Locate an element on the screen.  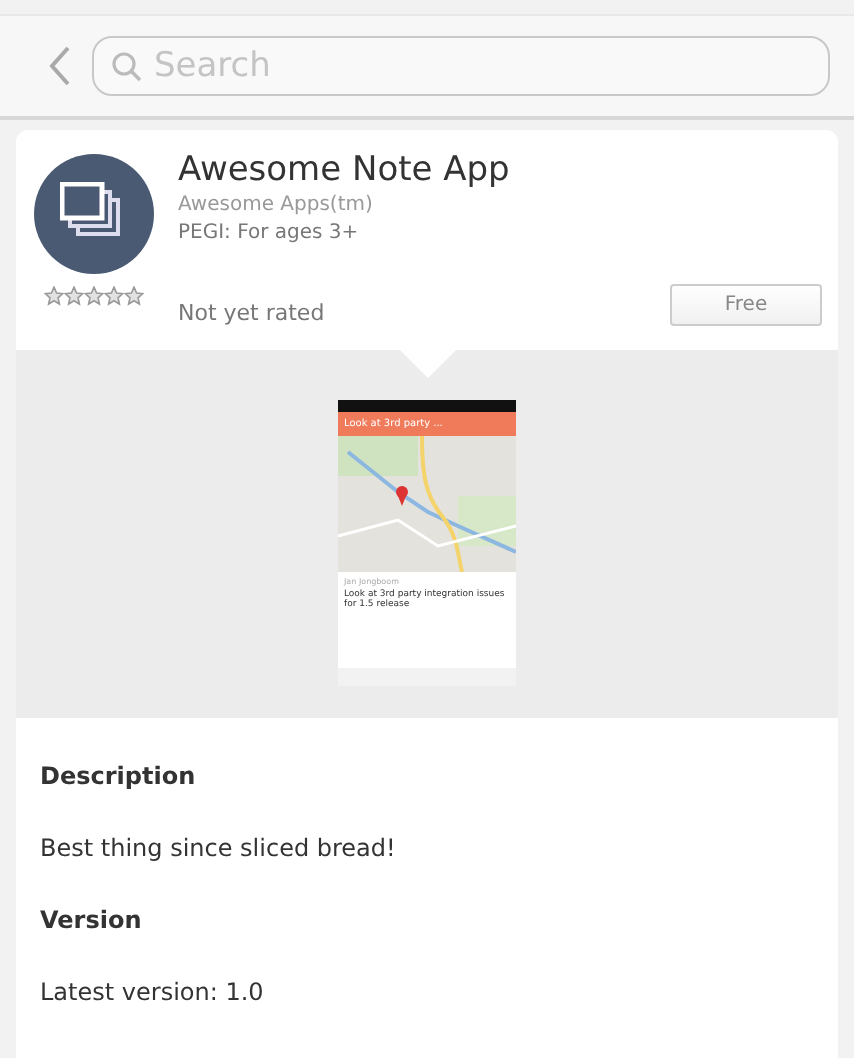
section-heading: Version is located at coordinates (92, 919).